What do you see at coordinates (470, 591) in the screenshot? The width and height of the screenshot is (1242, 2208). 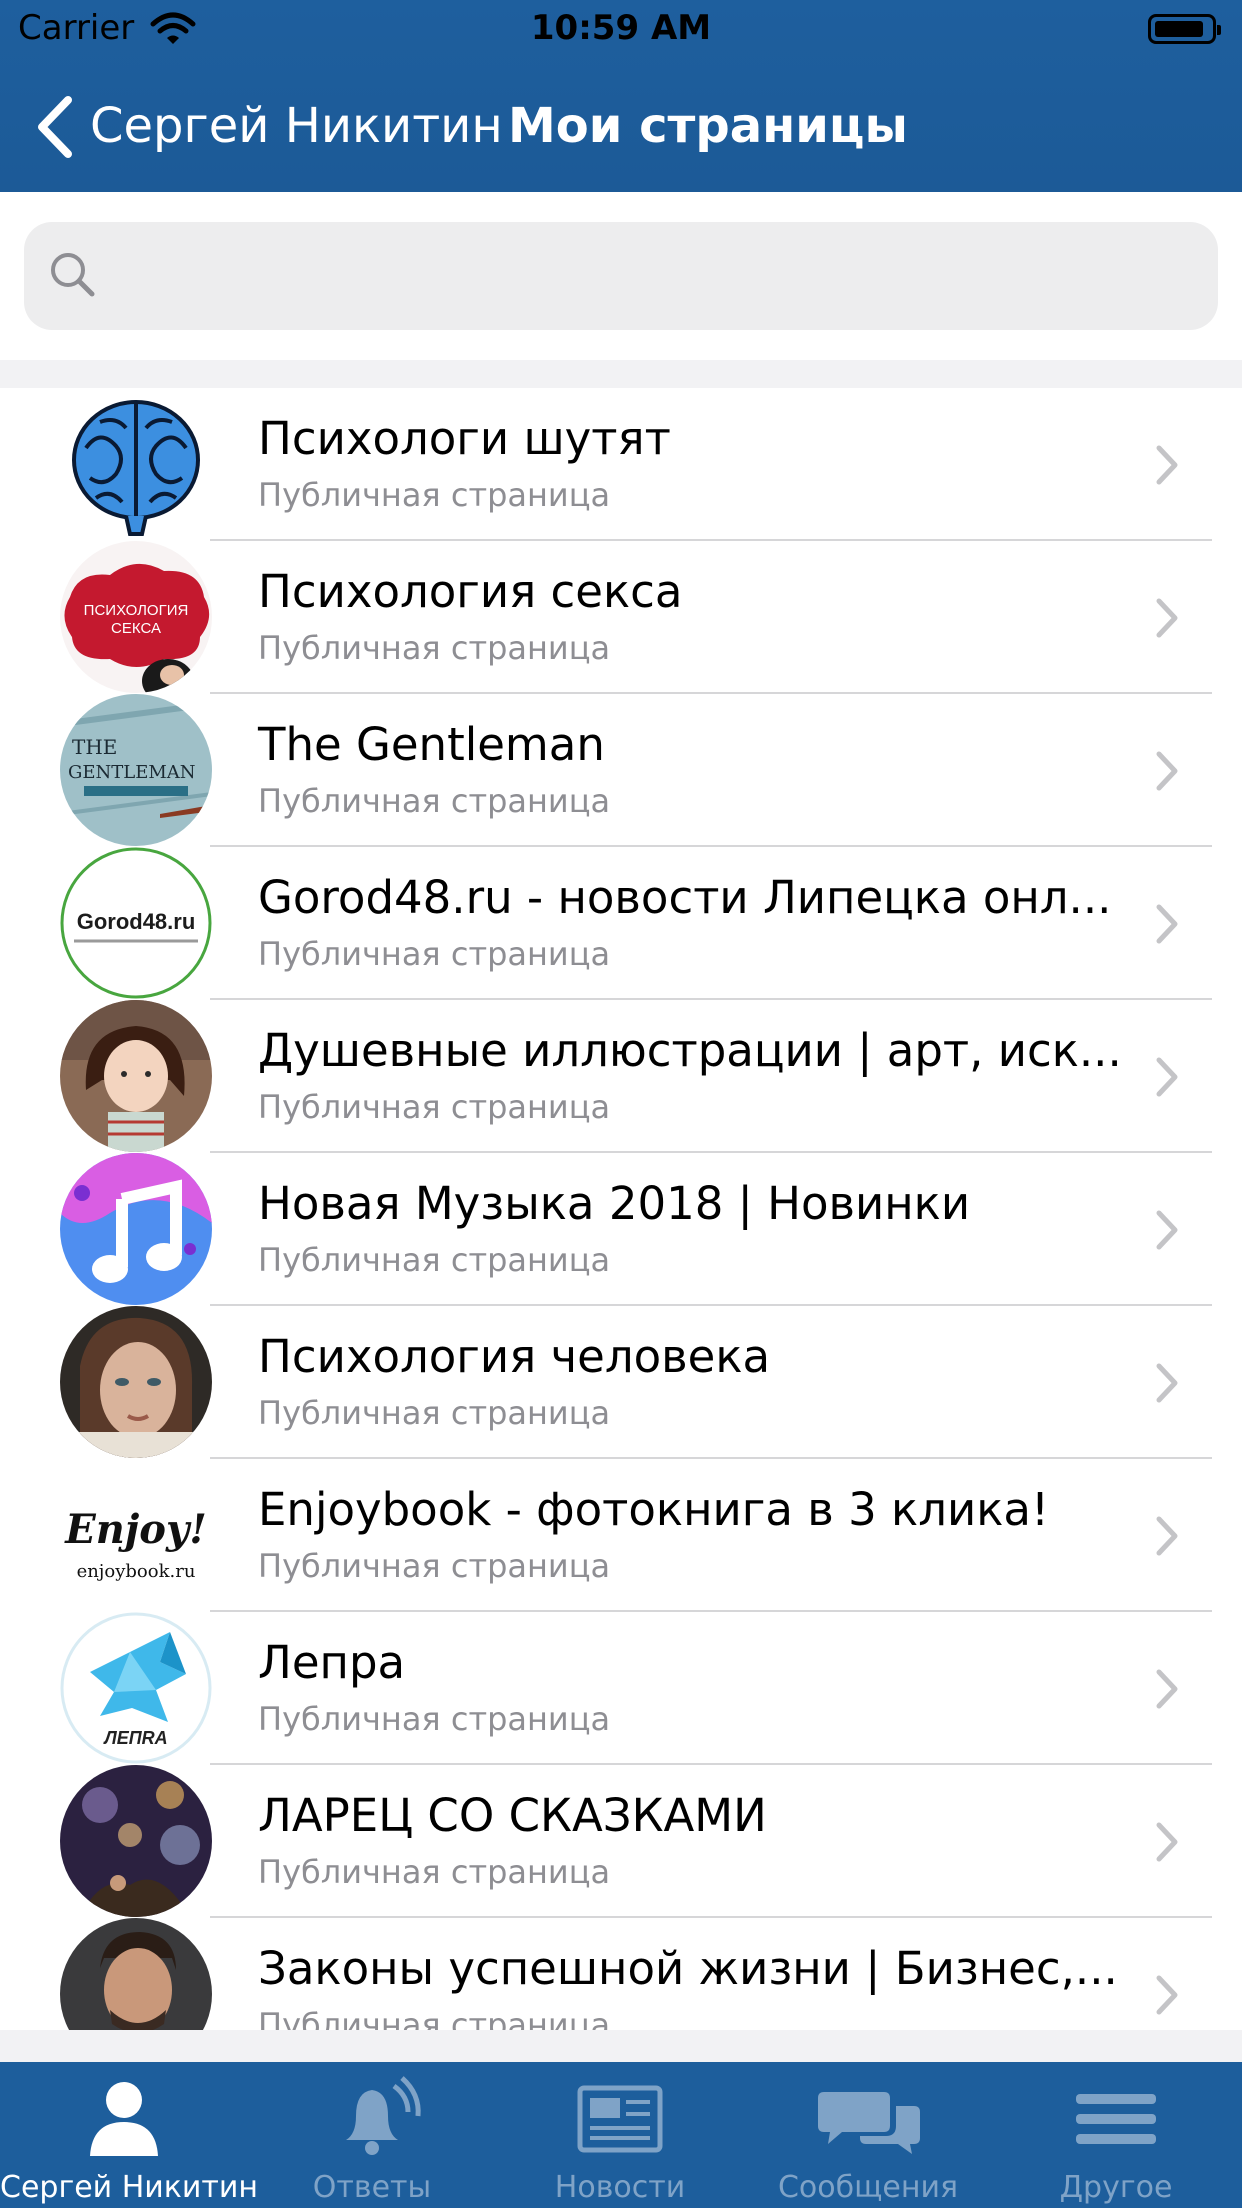 I see `page-title-text: Психология секса` at bounding box center [470, 591].